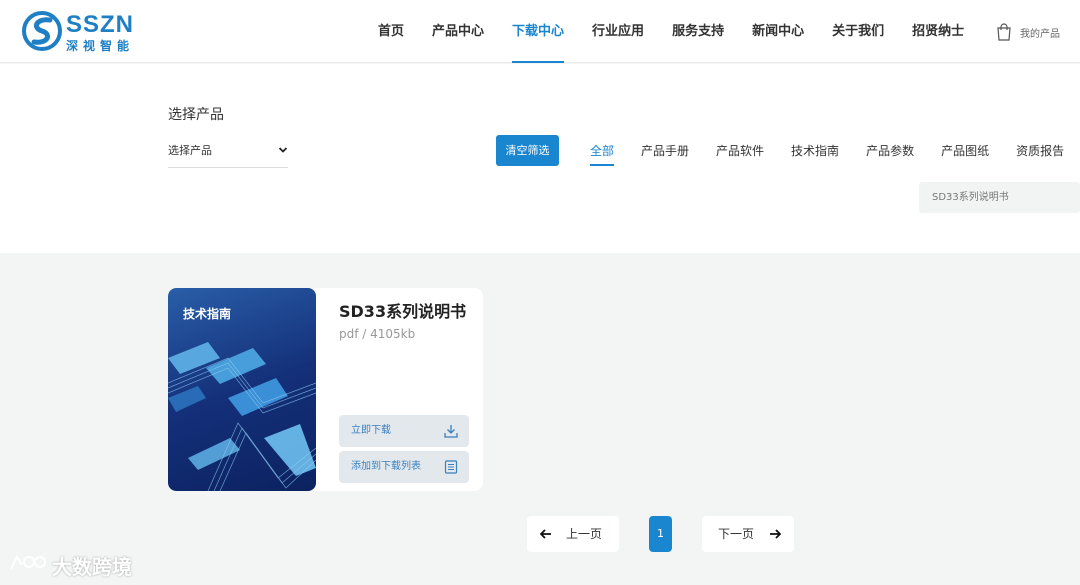 The height and width of the screenshot is (585, 1080). I want to click on brand-logo: SSZN 深视智能, so click(82, 32).